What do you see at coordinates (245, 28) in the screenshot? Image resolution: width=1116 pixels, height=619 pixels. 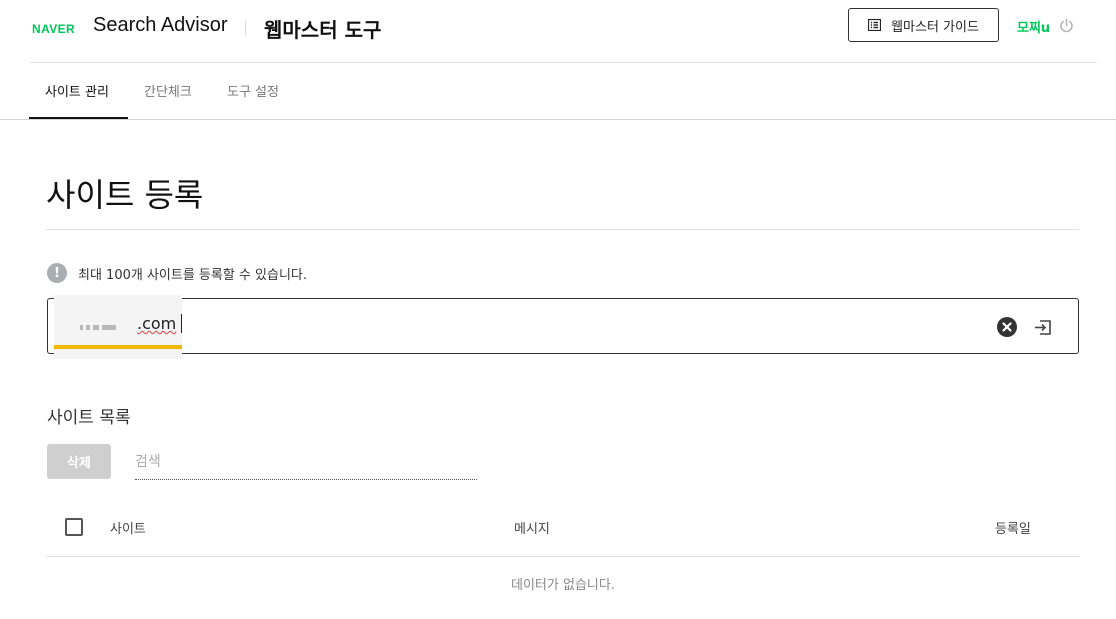 I see `brand-divider` at bounding box center [245, 28].